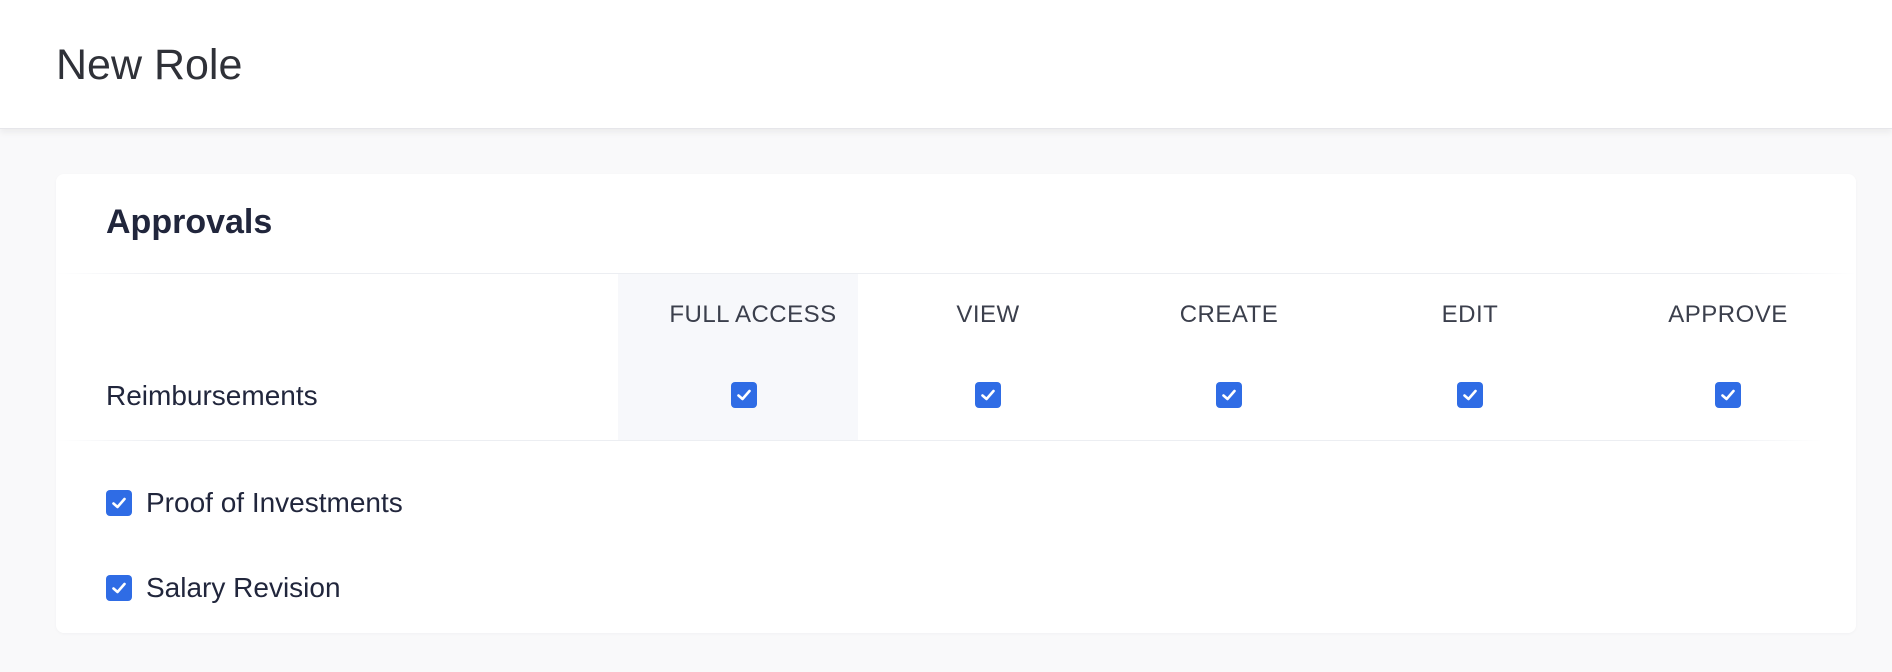 The width and height of the screenshot is (1892, 672). What do you see at coordinates (753, 314) in the screenshot?
I see `column-header-full-access: FULL ACCESS` at bounding box center [753, 314].